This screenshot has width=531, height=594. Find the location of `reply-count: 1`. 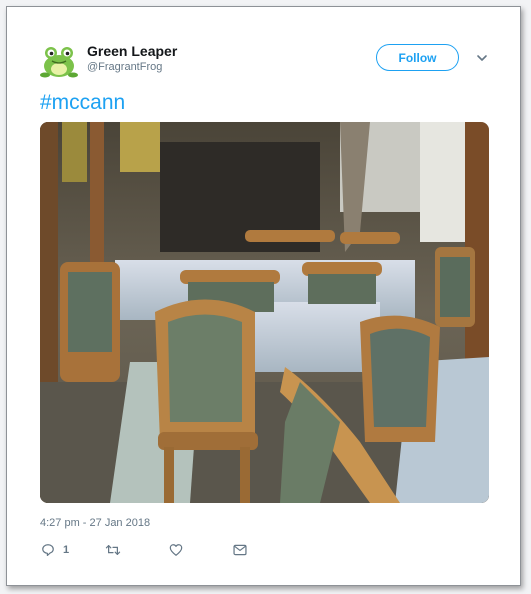

reply-count: 1 is located at coordinates (66, 550).